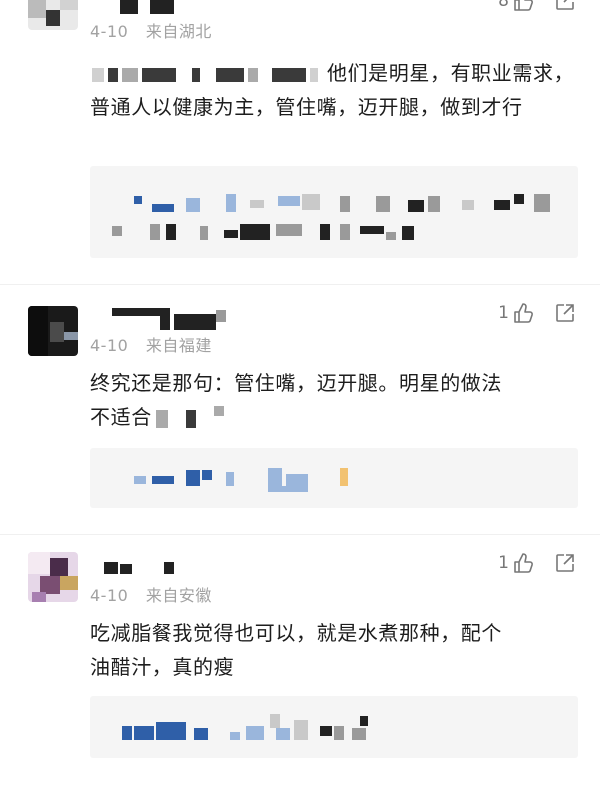 Image resolution: width=600 pixels, height=790 pixels. What do you see at coordinates (296, 383) in the screenshot?
I see `comment-body-line: 终究还是那句：管住嘴，迈开腿。明星的做法` at bounding box center [296, 383].